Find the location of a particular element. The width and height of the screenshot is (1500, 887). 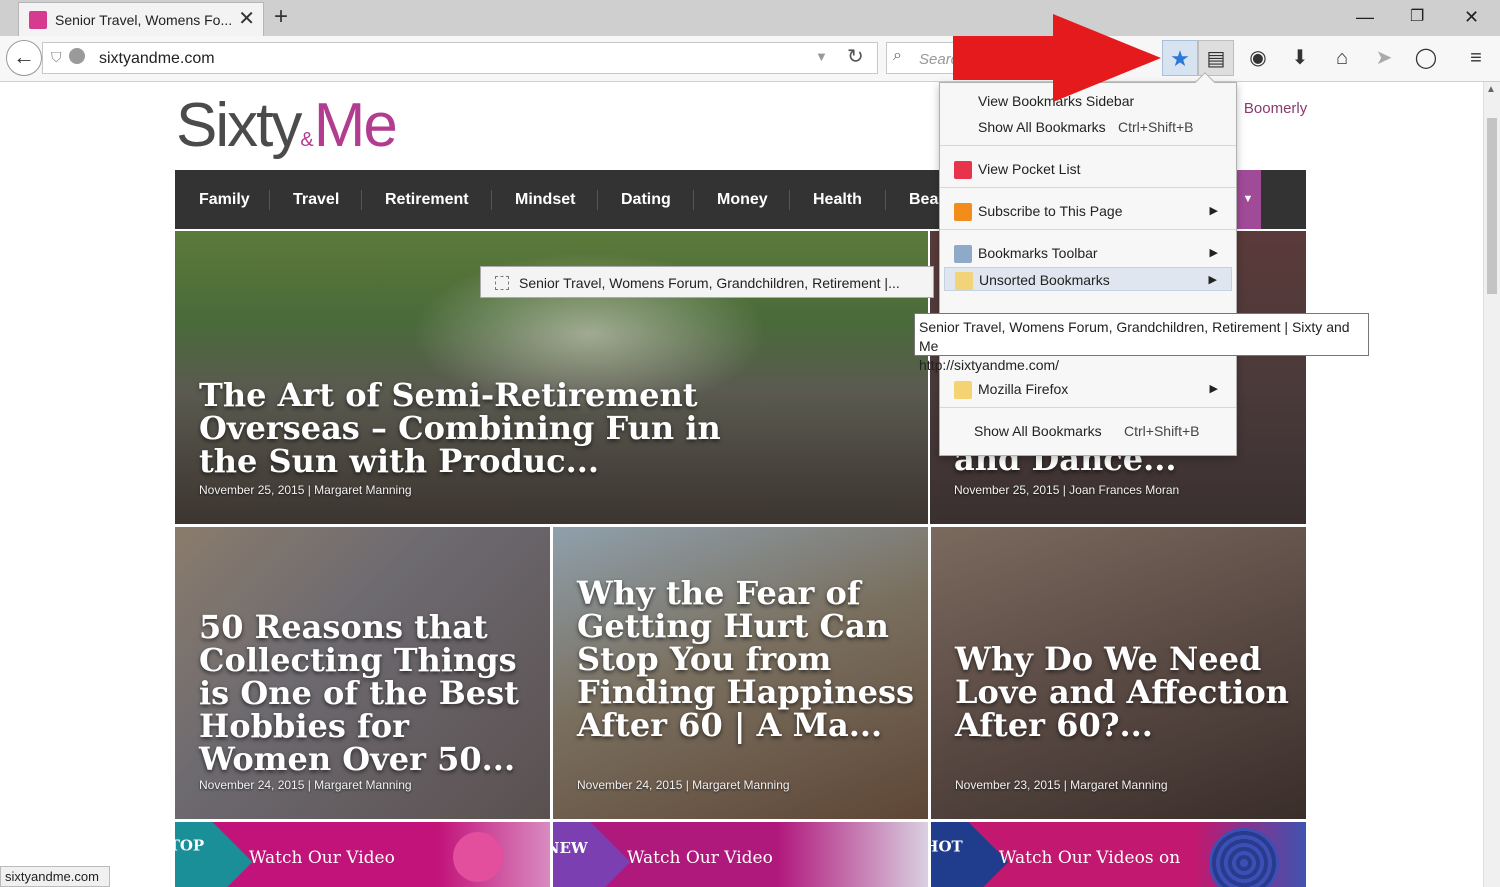

logo-me: Me is located at coordinates (355, 125).